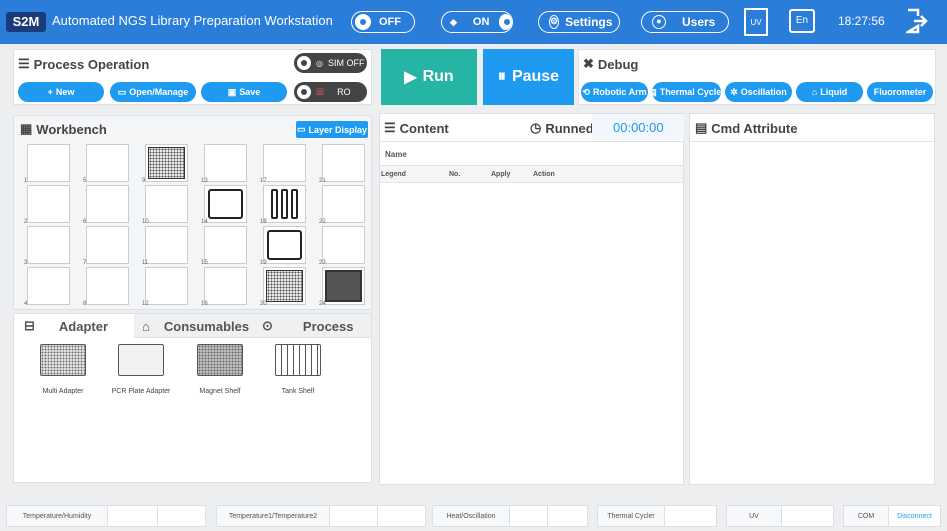 This screenshot has width=947, height=531. I want to click on run-button: ▶ Run, so click(429, 77).